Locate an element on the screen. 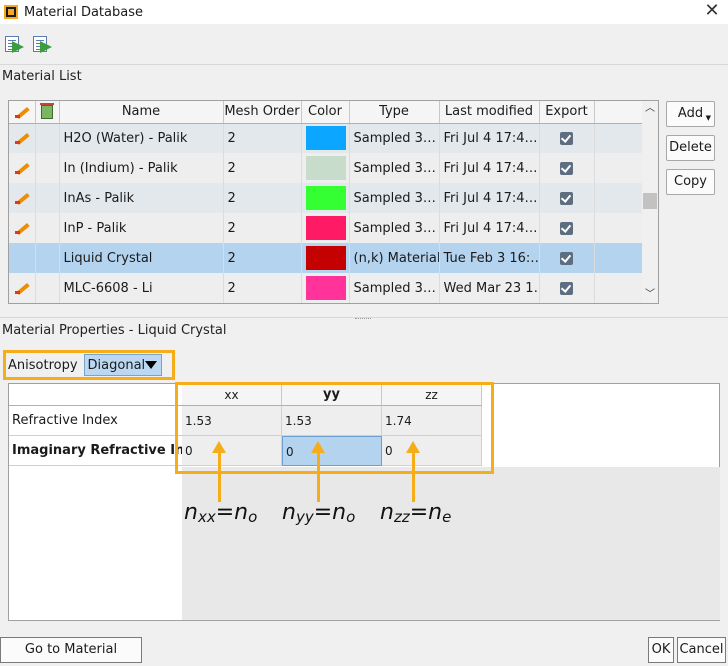  material-name: H2O (Water) - Palik is located at coordinates (141, 138).